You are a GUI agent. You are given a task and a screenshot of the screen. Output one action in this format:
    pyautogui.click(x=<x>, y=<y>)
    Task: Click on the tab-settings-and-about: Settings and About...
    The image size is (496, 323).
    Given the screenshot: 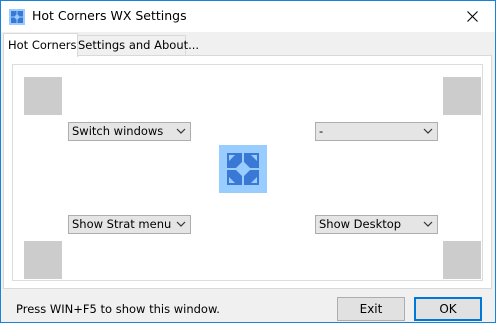 What is the action you would take?
    pyautogui.click(x=136, y=45)
    